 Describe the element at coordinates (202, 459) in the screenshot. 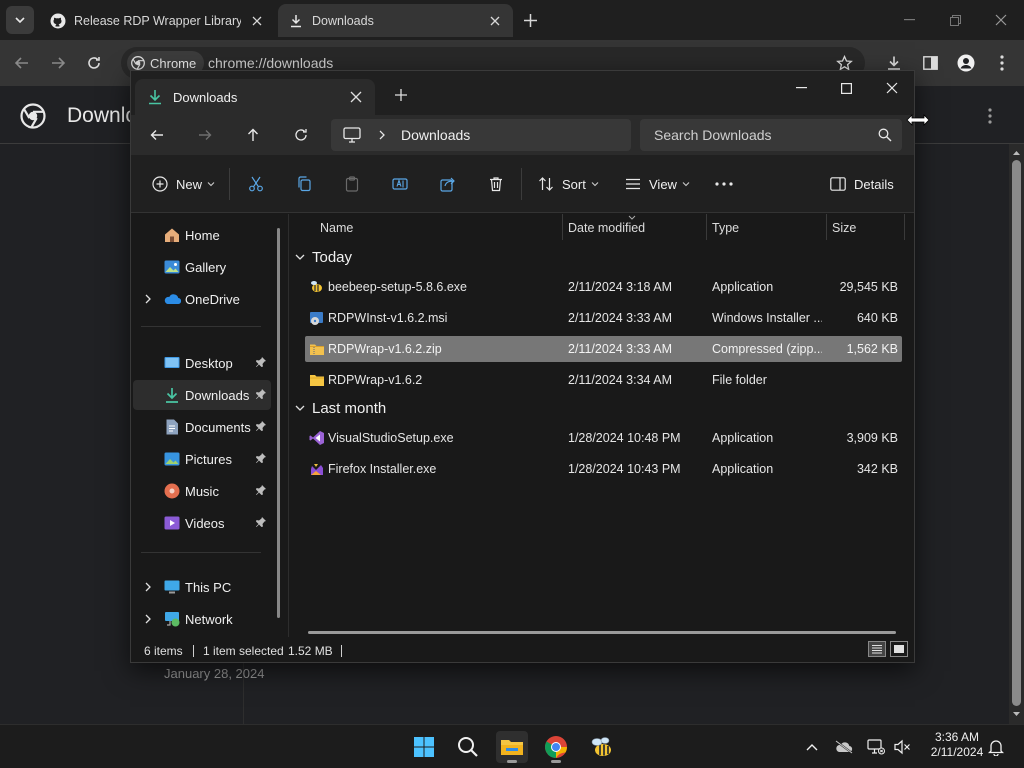

I see `nav-item-pictures: Pictures` at that location.